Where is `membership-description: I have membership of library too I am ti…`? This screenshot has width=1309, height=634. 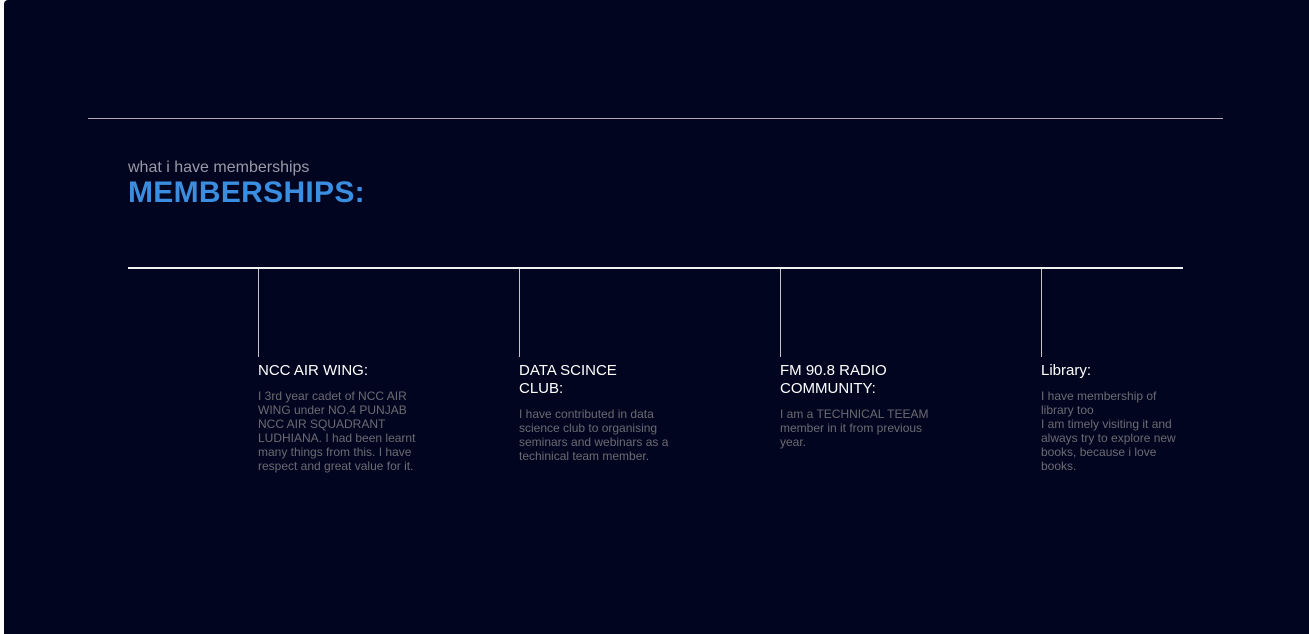
membership-description: I have membership of library too I am ti… is located at coordinates (1108, 431).